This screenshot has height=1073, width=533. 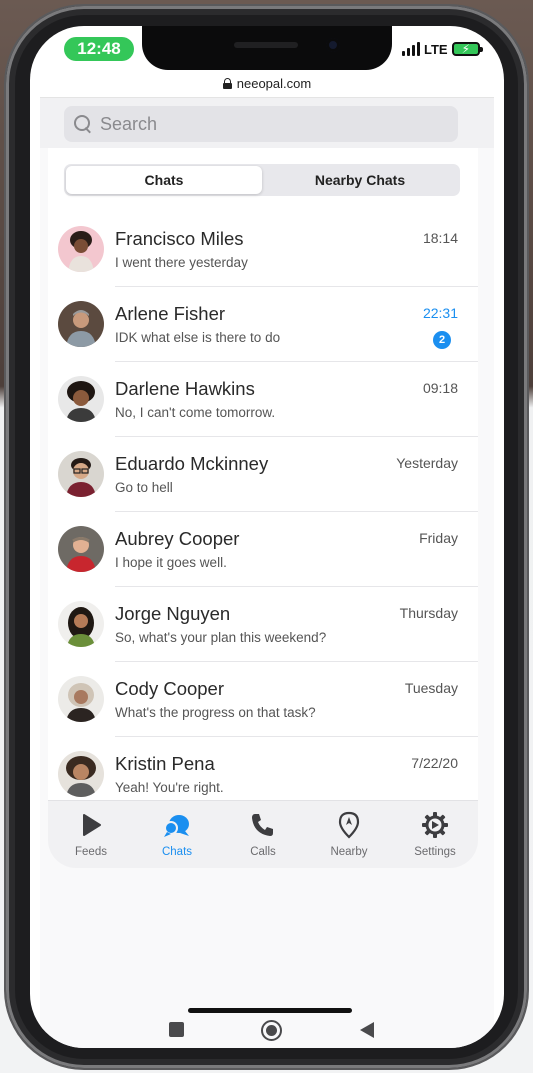 What do you see at coordinates (349, 825) in the screenshot?
I see `location-pin-icon` at bounding box center [349, 825].